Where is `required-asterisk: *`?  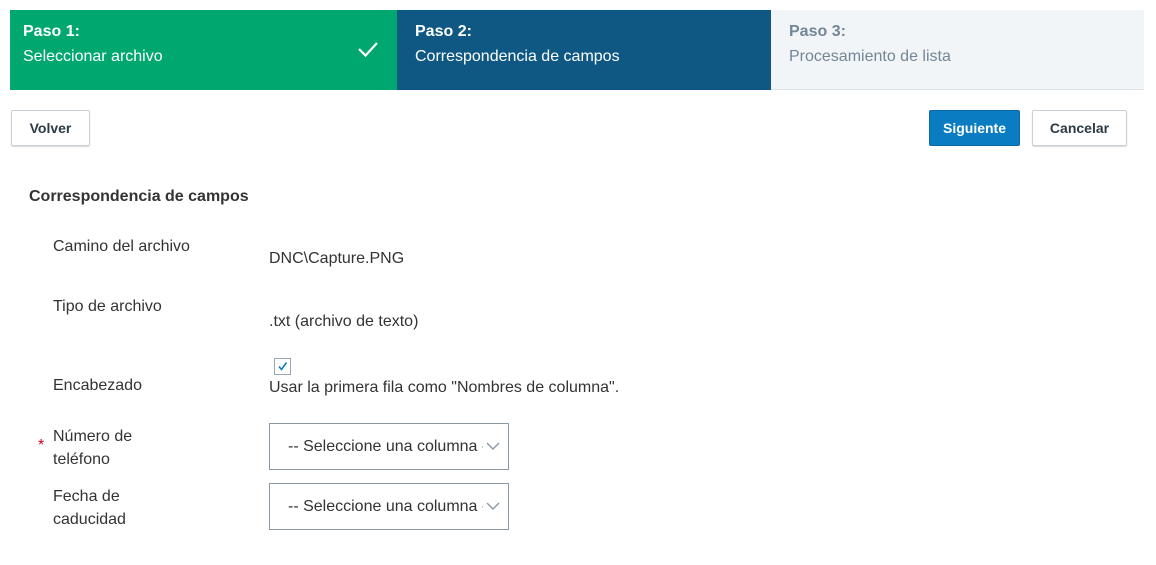 required-asterisk: * is located at coordinates (41, 445).